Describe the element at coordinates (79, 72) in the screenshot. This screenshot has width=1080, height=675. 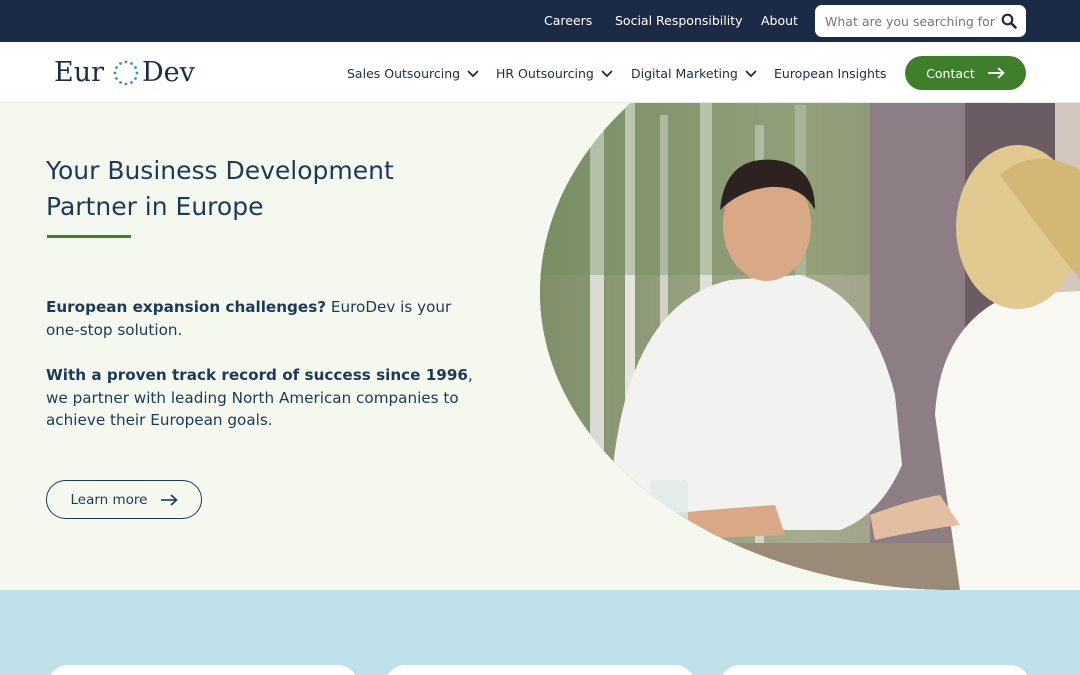
I see `logo-text-eur: Eur` at that location.